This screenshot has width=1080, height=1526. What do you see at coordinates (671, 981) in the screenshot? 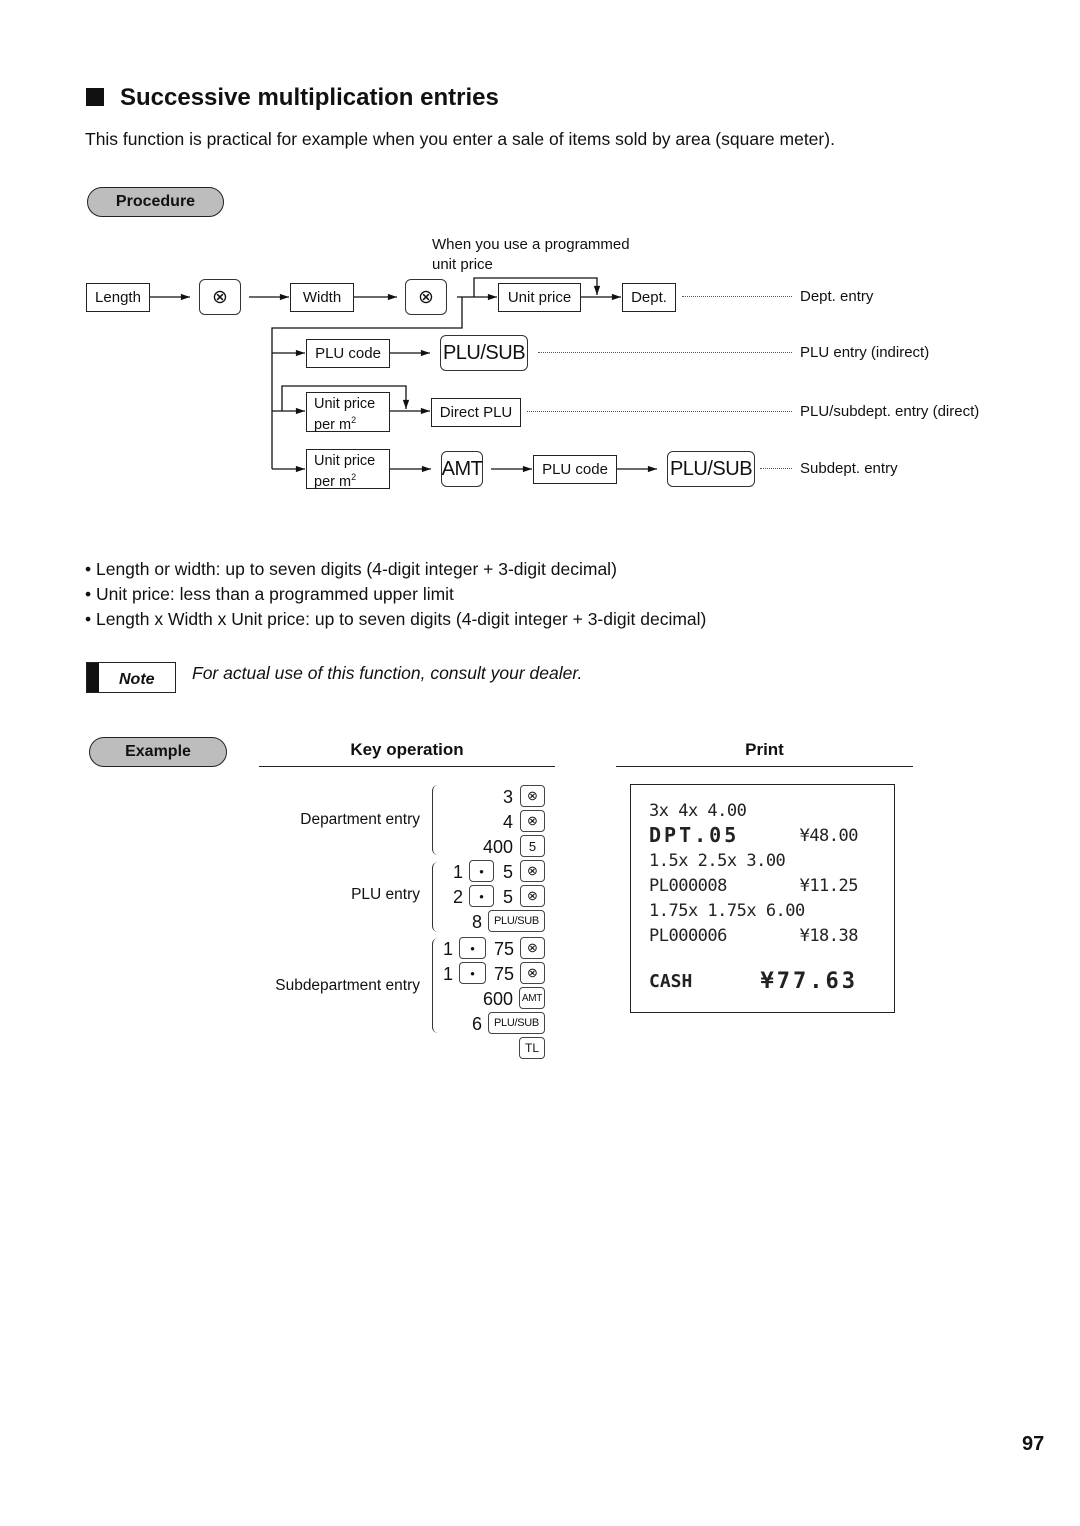
I see `receipt-line: CASH` at bounding box center [671, 981].